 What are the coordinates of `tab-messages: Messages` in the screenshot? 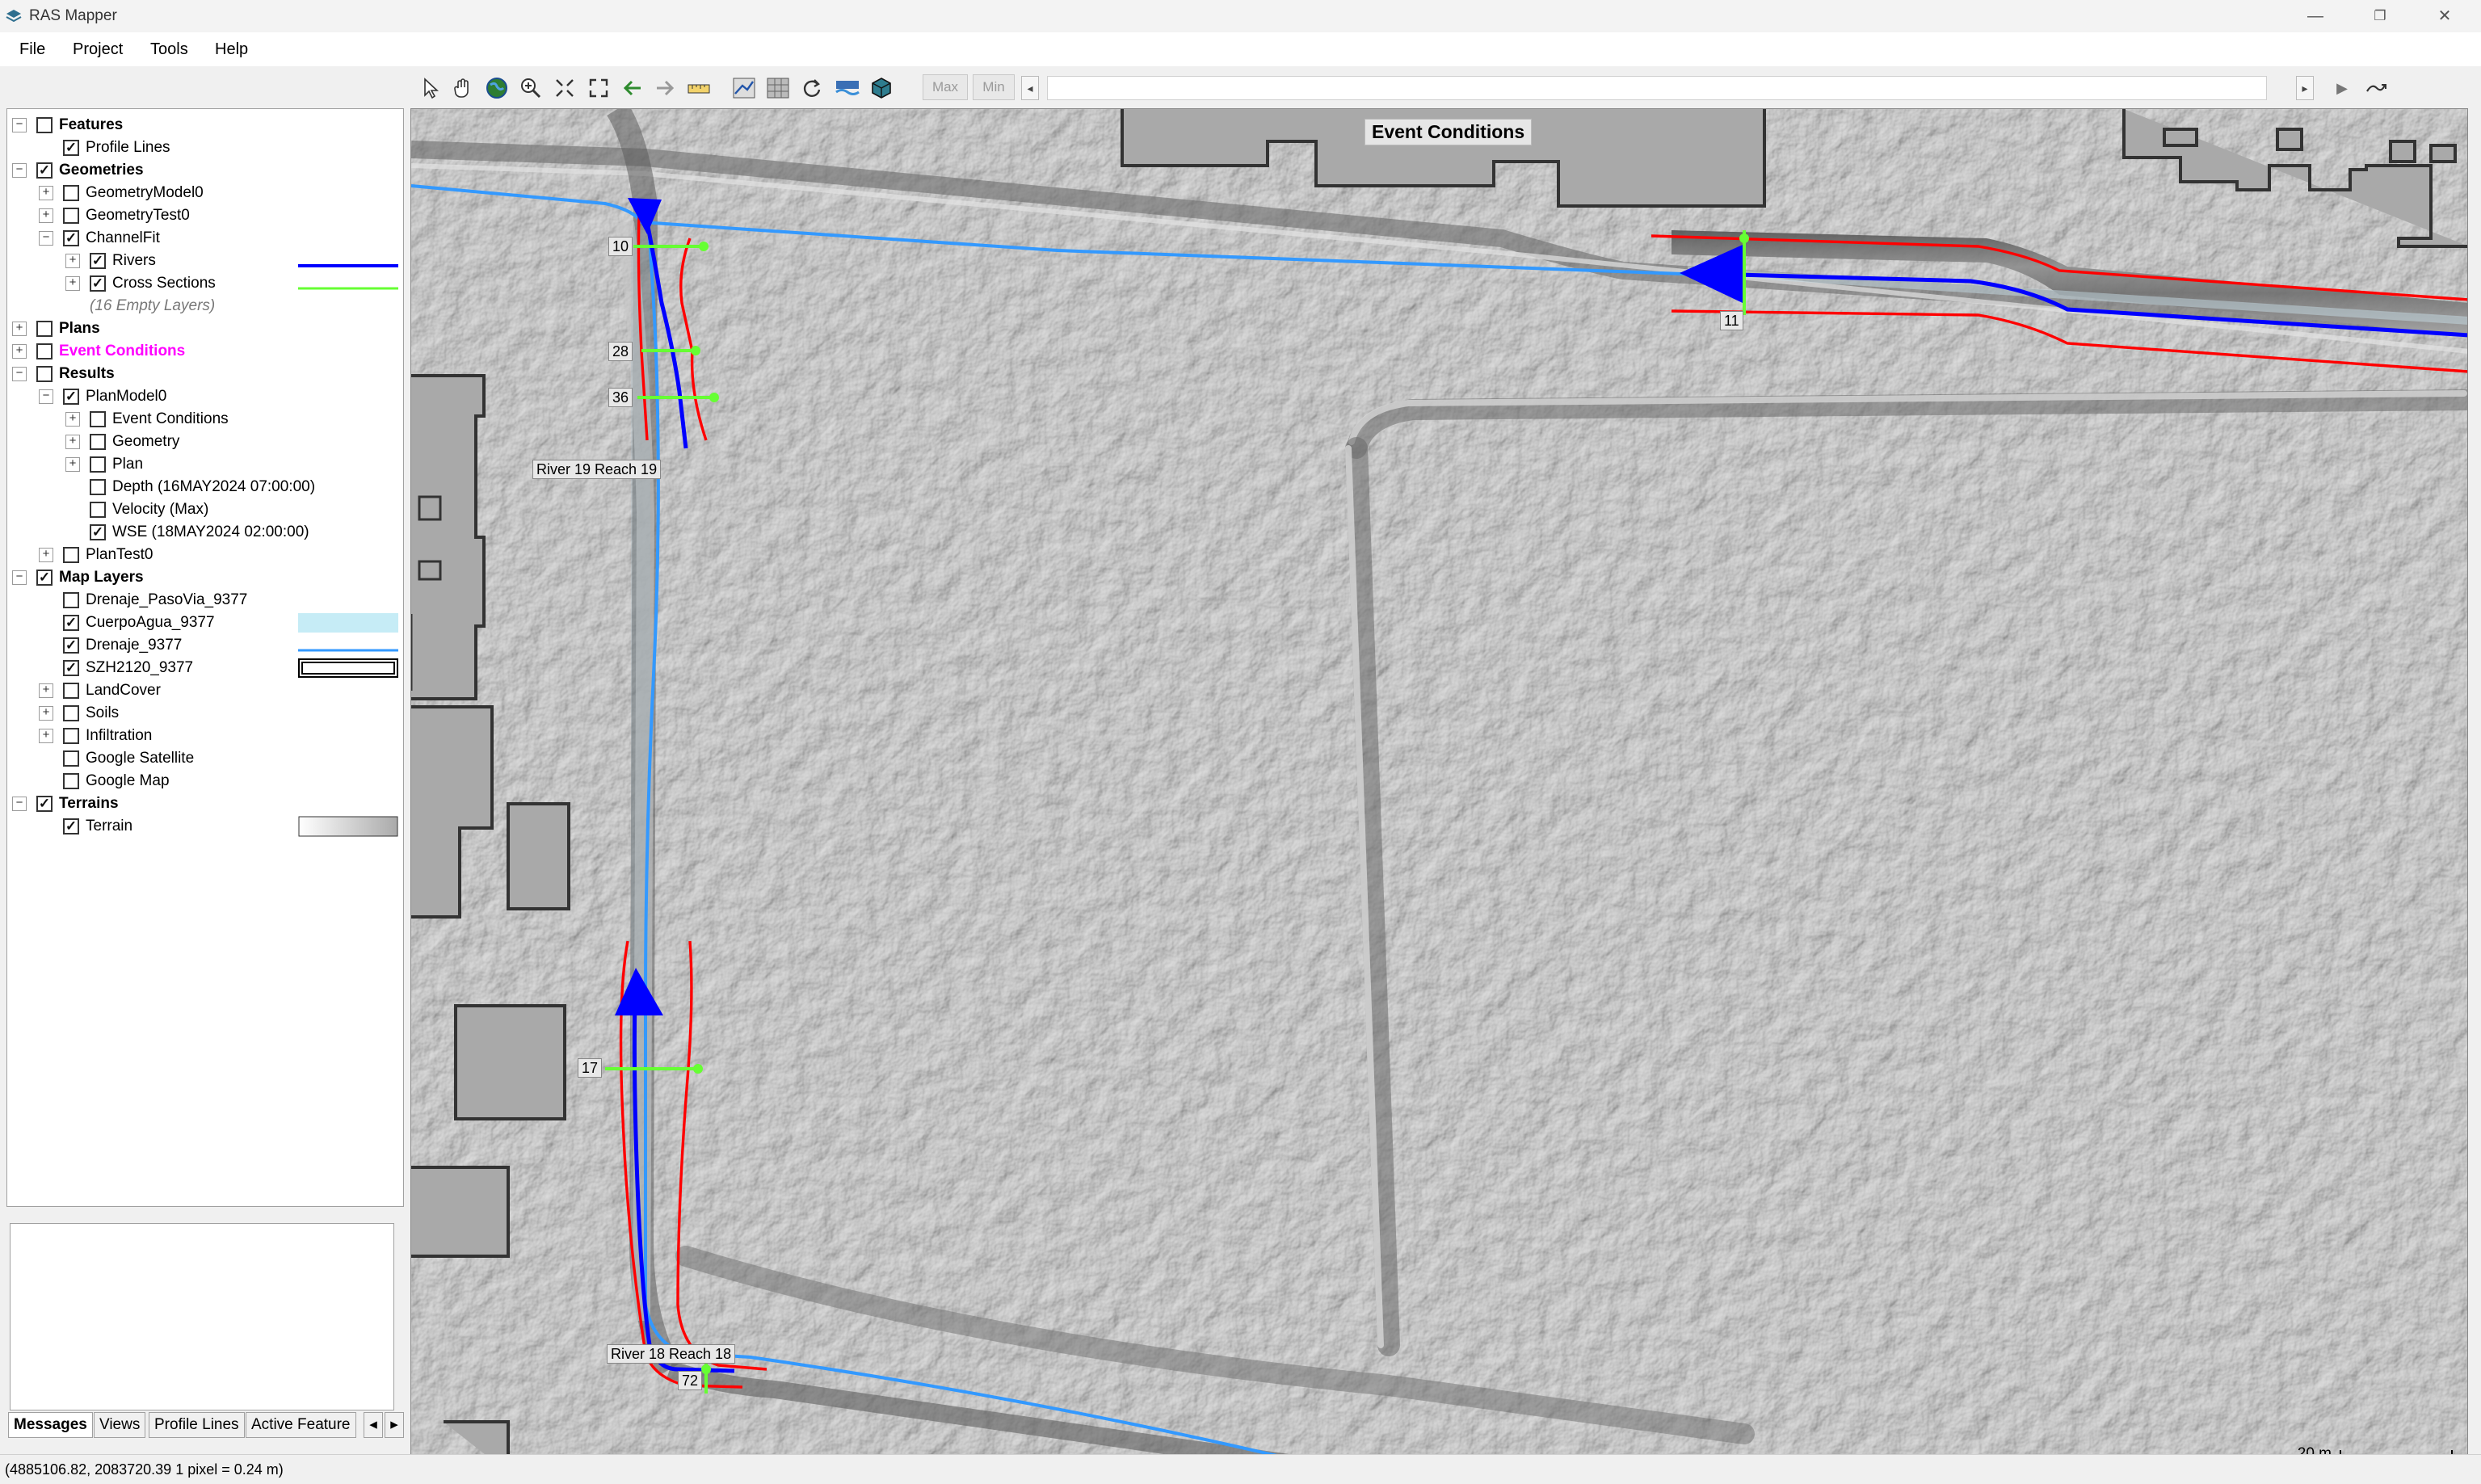 It's located at (50, 1425).